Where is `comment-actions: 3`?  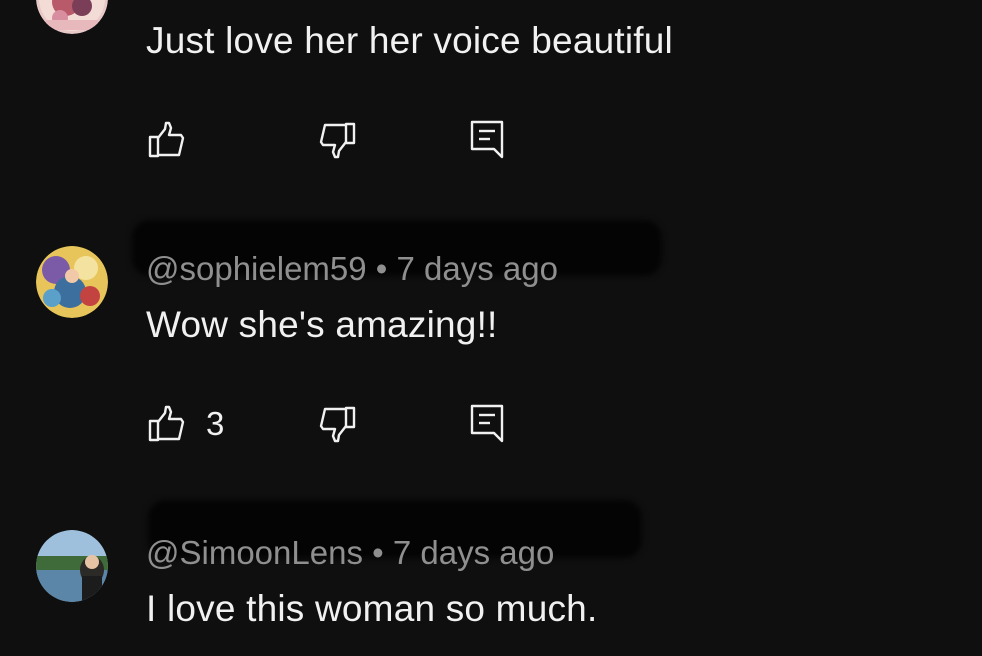
comment-actions: 3 is located at coordinates (346, 424).